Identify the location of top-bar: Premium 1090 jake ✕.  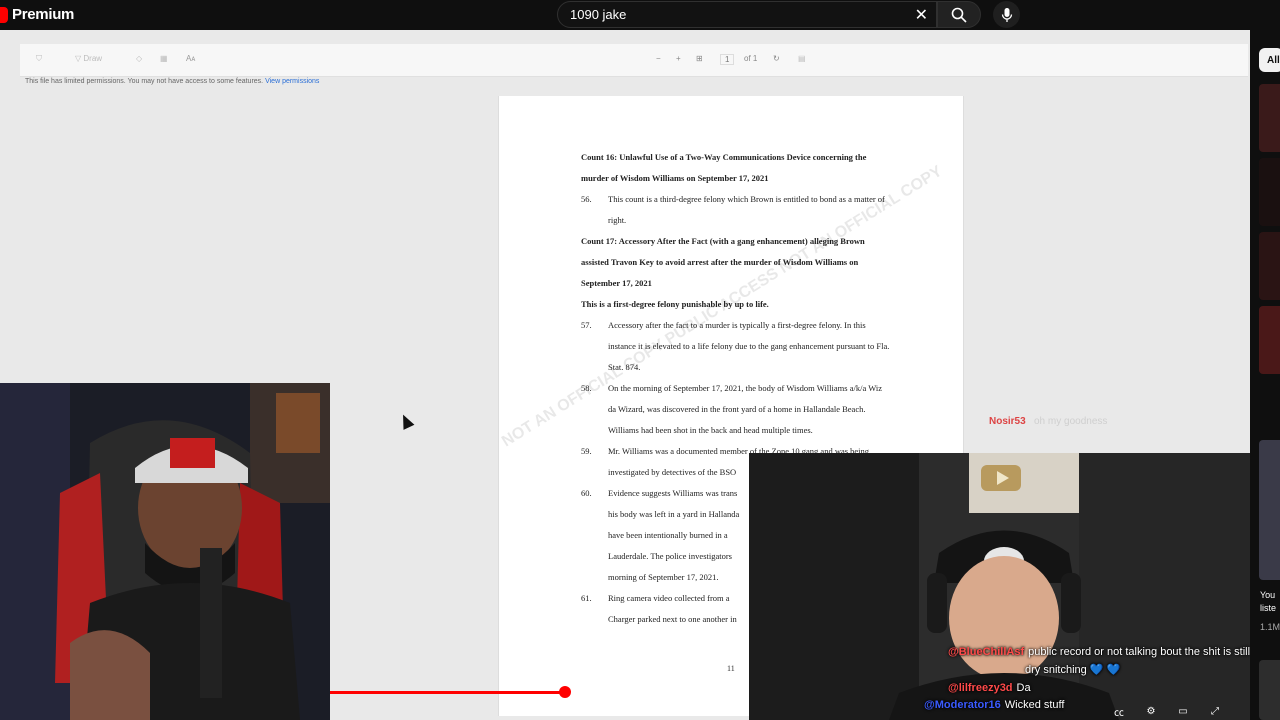
(640, 15).